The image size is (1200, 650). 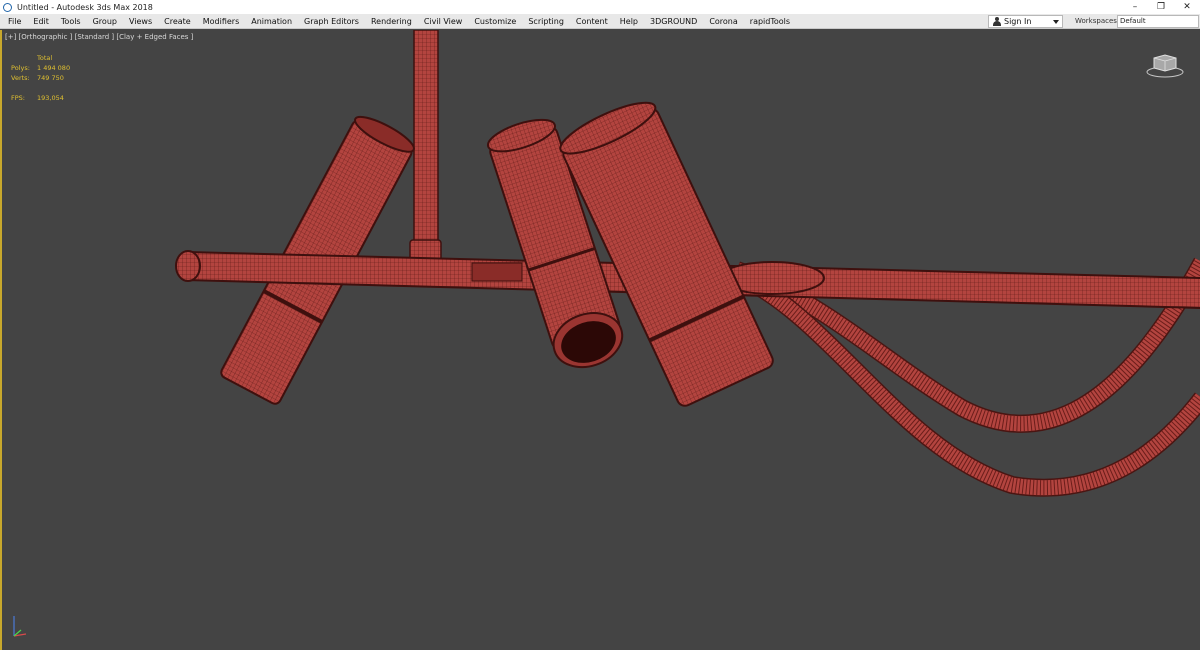 I want to click on menu-item-file: File, so click(x=14, y=21).